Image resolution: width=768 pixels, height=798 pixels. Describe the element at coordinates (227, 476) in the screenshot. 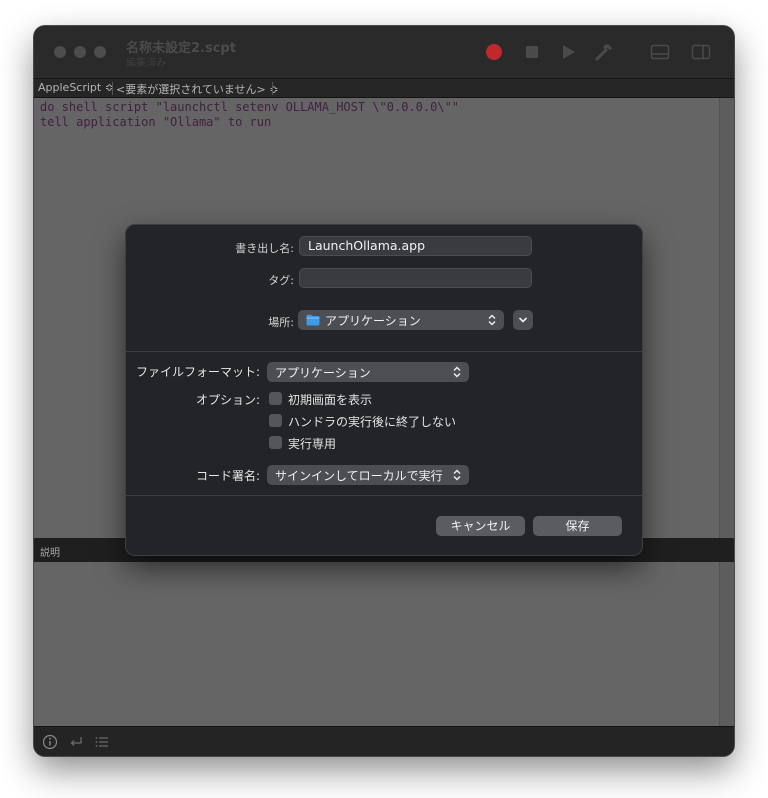

I see `code-sign-label: コード署名:` at that location.